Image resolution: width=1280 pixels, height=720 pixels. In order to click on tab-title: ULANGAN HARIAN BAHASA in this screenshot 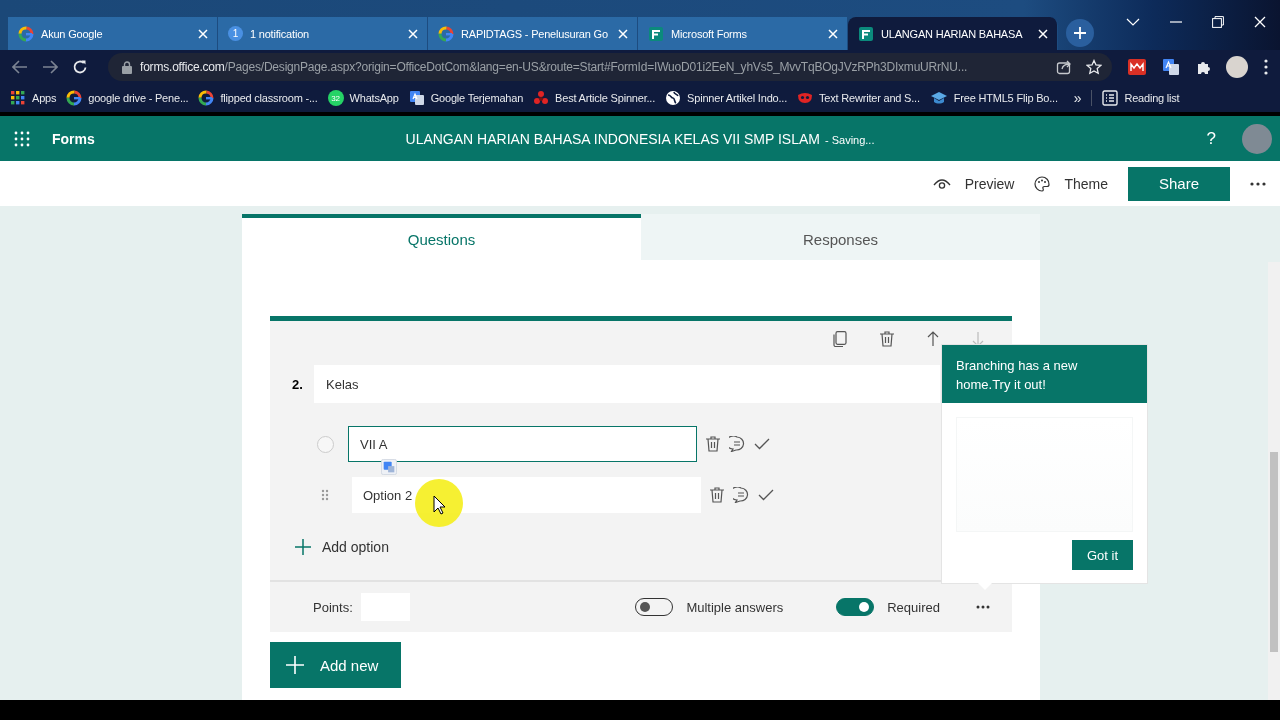, I will do `click(952, 33)`.